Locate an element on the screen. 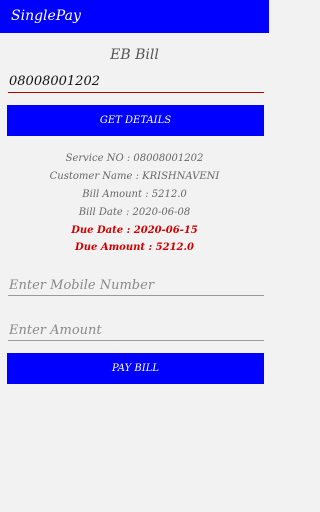 The height and width of the screenshot is (512, 320). get-details-button: GET DETAILS is located at coordinates (135, 120).